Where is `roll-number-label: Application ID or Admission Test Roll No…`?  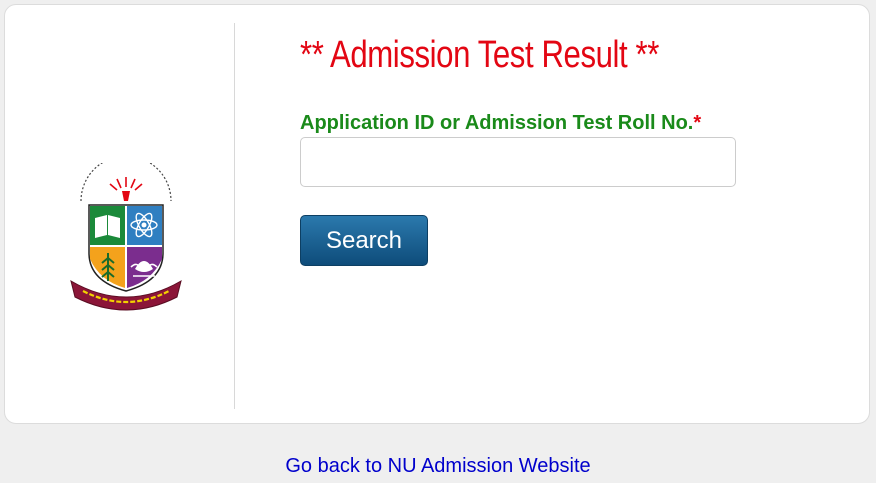
roll-number-label: Application ID or Admission Test Roll No… is located at coordinates (500, 123).